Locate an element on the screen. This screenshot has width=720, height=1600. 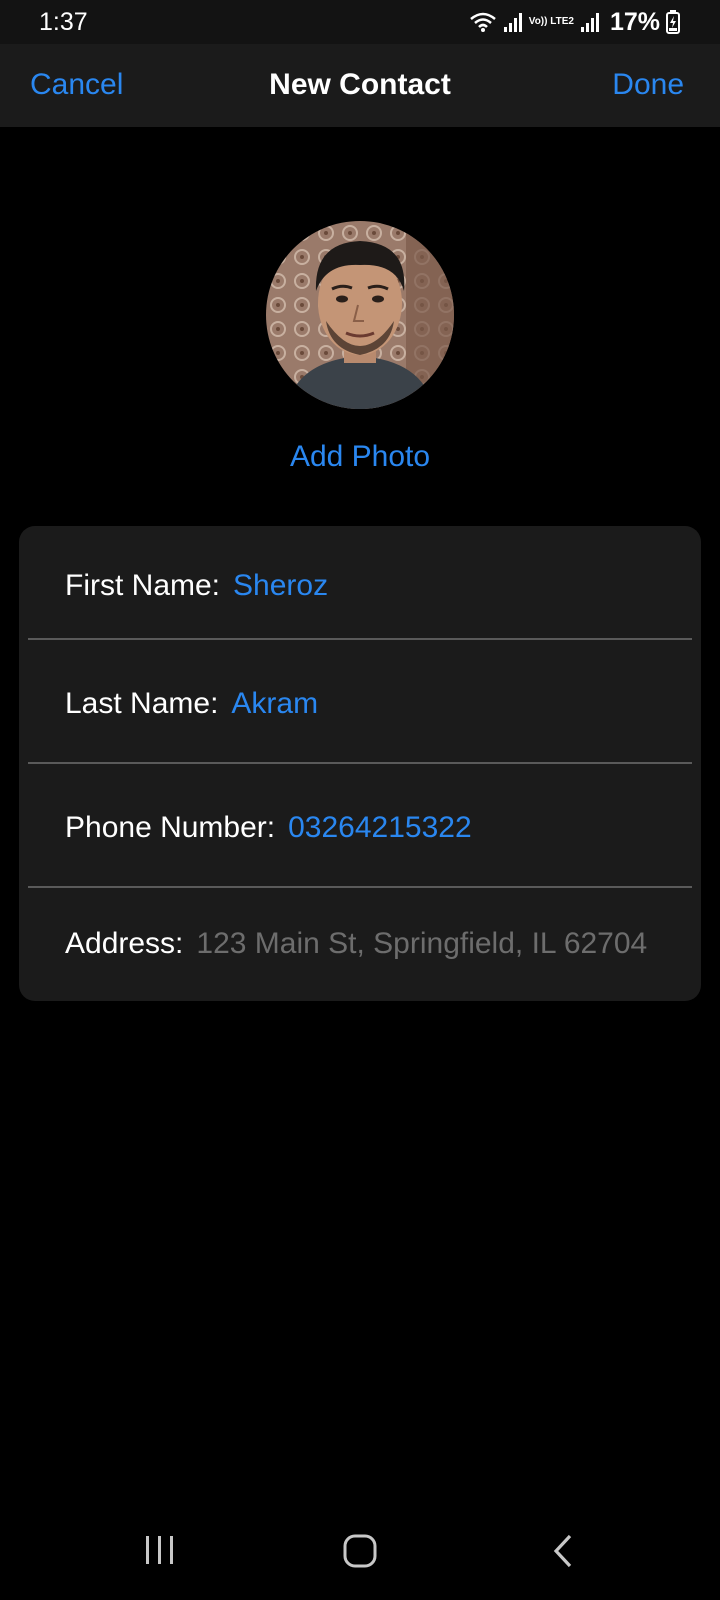
last-name-label: Last Name: is located at coordinates (142, 703).